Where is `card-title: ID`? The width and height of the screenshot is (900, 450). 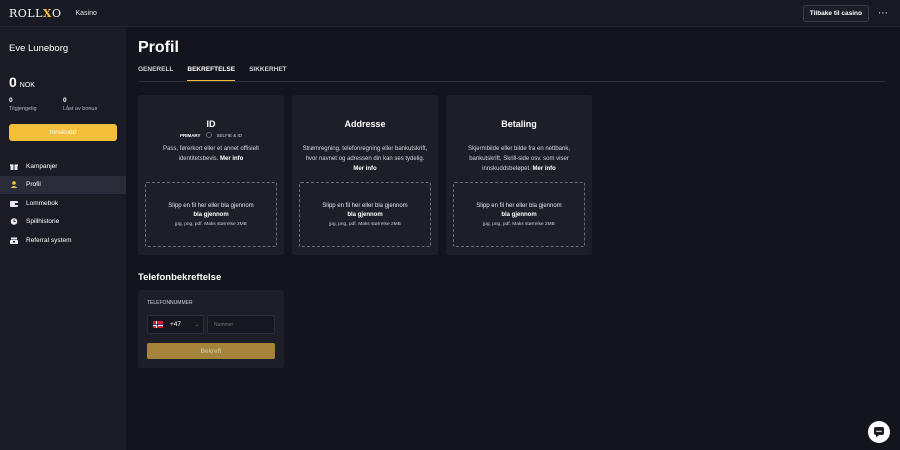
card-title: ID is located at coordinates (211, 124).